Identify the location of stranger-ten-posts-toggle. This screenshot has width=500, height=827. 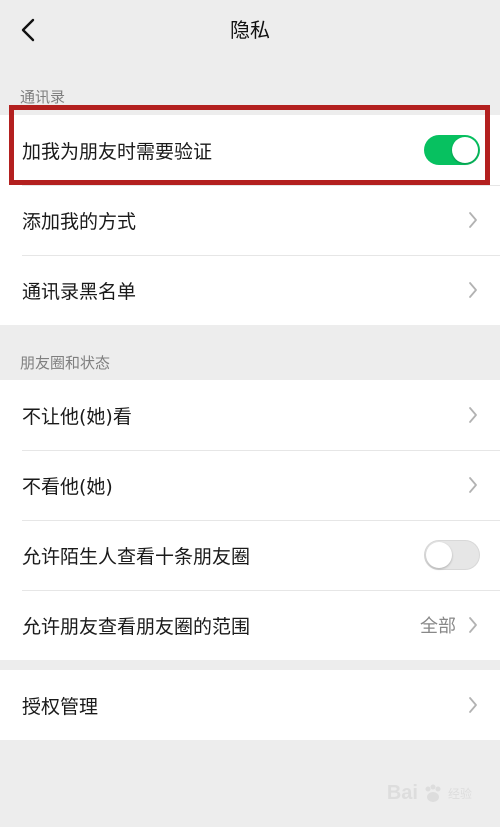
(452, 555).